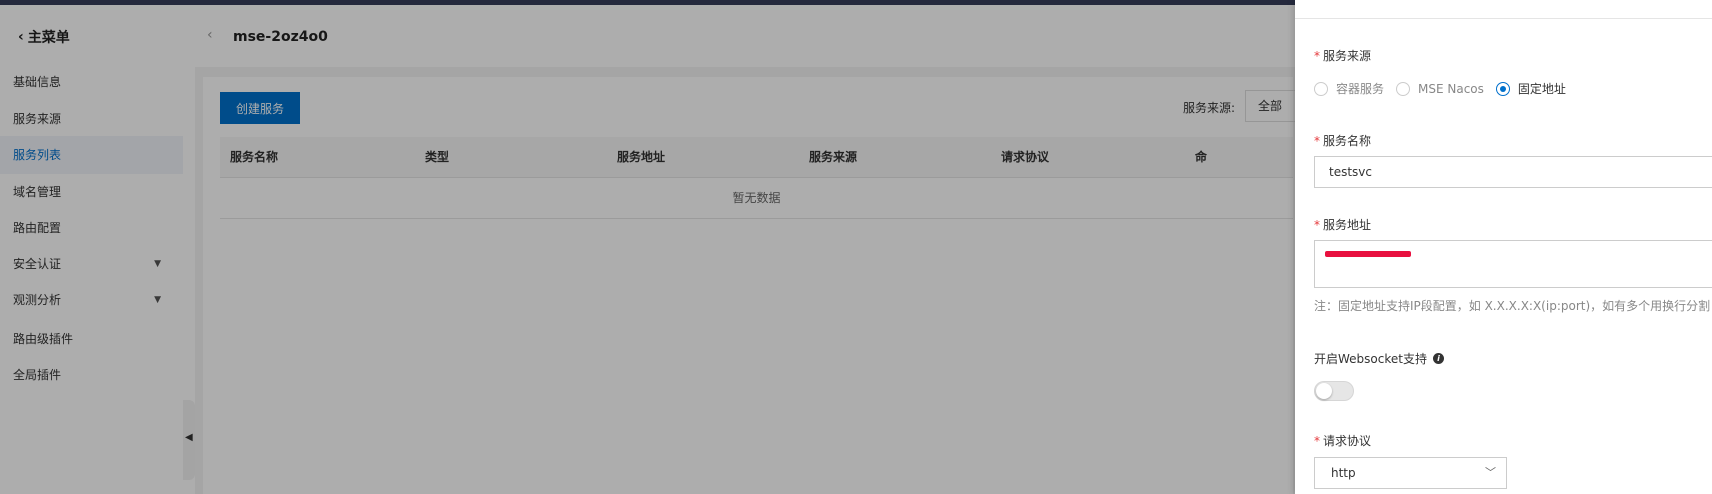  What do you see at coordinates (1410, 473) in the screenshot?
I see `protocol-select: http ﹀` at bounding box center [1410, 473].